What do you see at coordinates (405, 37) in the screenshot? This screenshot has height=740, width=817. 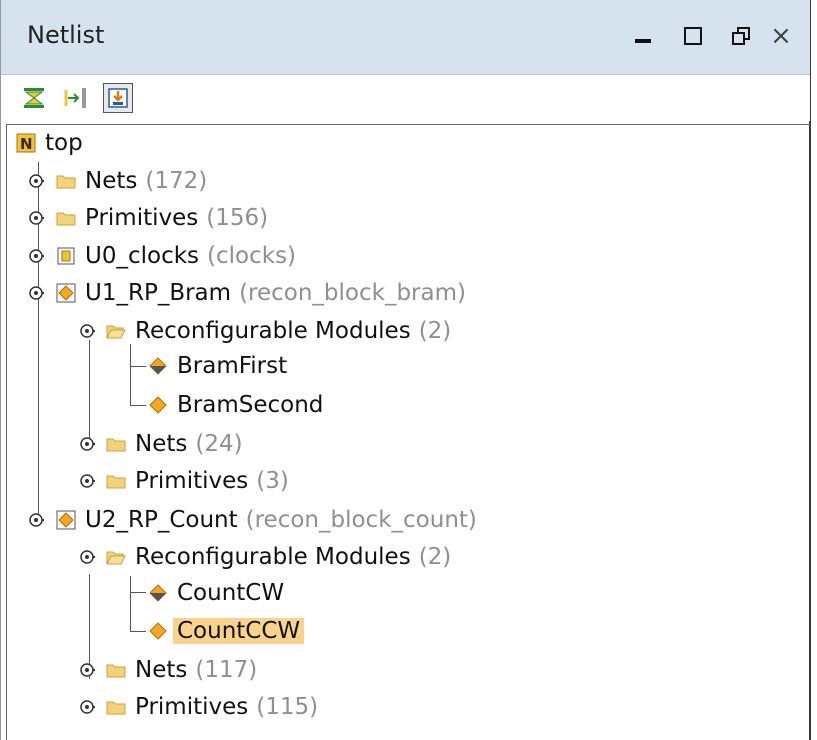 I see `panel-titlebar: Netlist ×` at bounding box center [405, 37].